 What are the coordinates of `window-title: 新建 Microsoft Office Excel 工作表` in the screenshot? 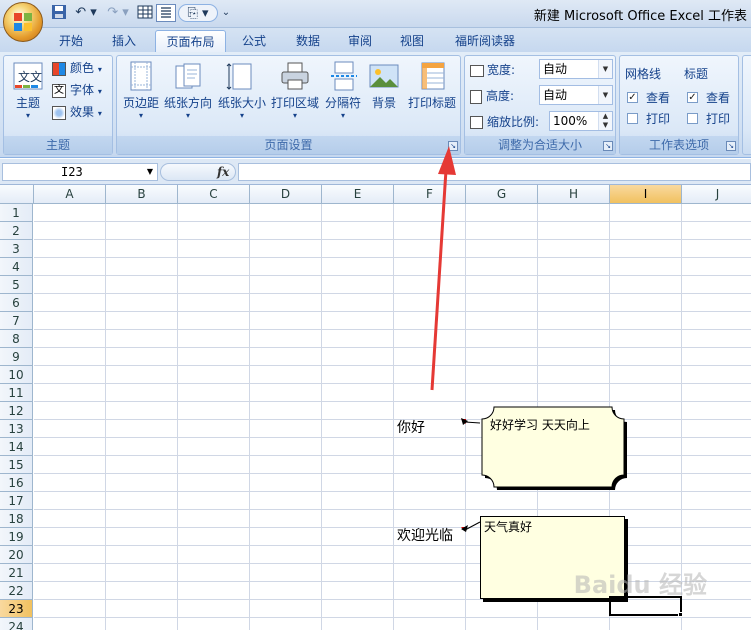 It's located at (640, 16).